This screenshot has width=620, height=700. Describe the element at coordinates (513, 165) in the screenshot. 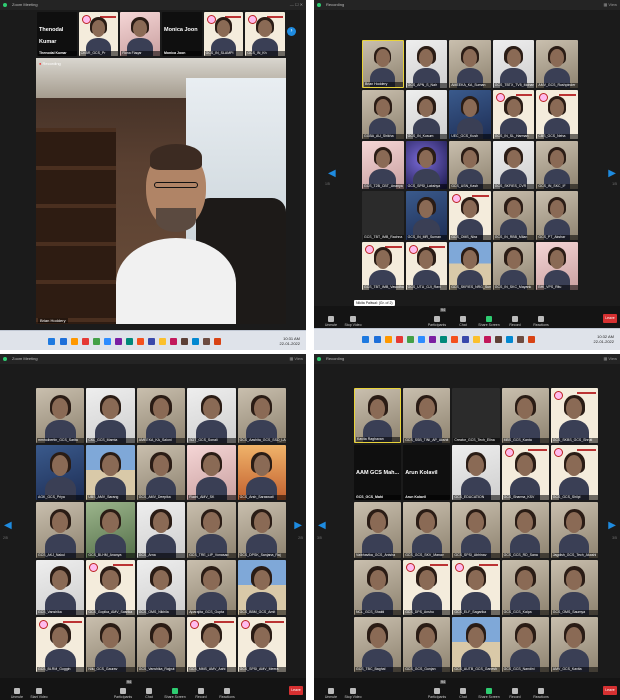

I see `participant-tile: GCS_SKFIES_CVR` at that location.